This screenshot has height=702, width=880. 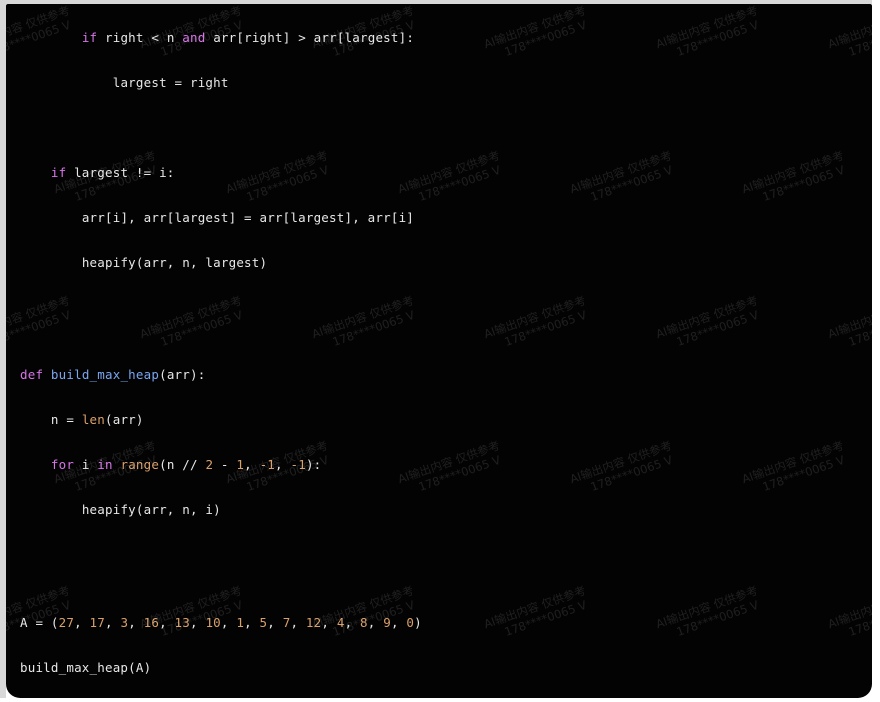 I want to click on code-token-kw: def, so click(x=32, y=374).